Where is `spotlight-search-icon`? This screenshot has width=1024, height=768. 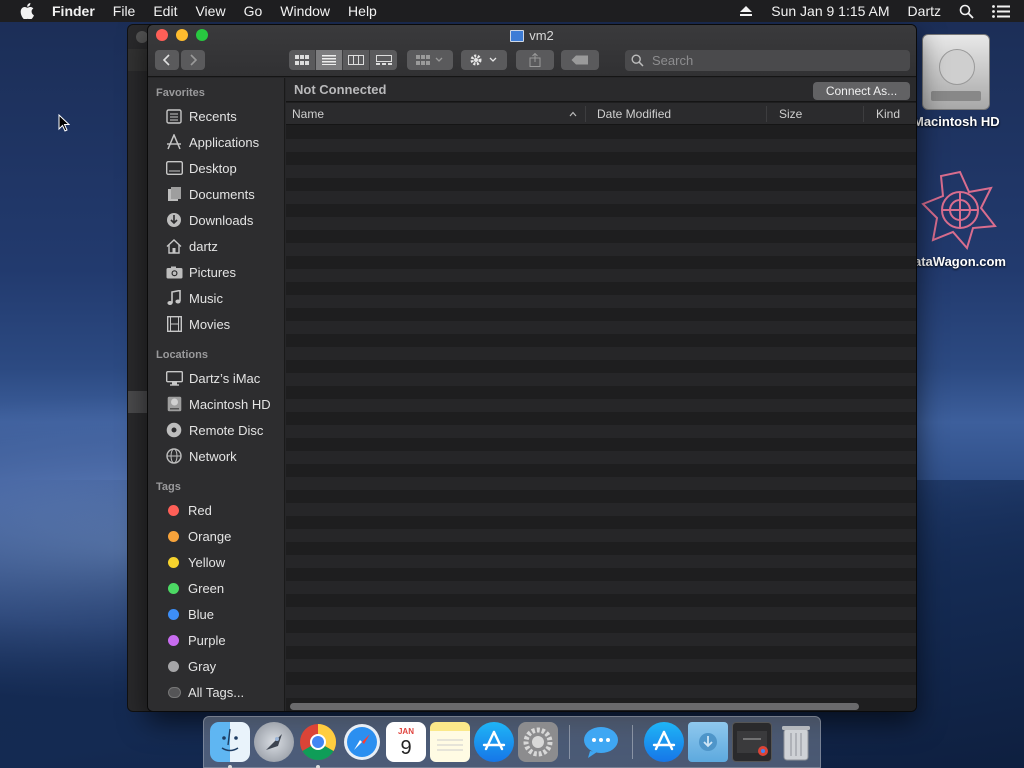 spotlight-search-icon is located at coordinates (966, 11).